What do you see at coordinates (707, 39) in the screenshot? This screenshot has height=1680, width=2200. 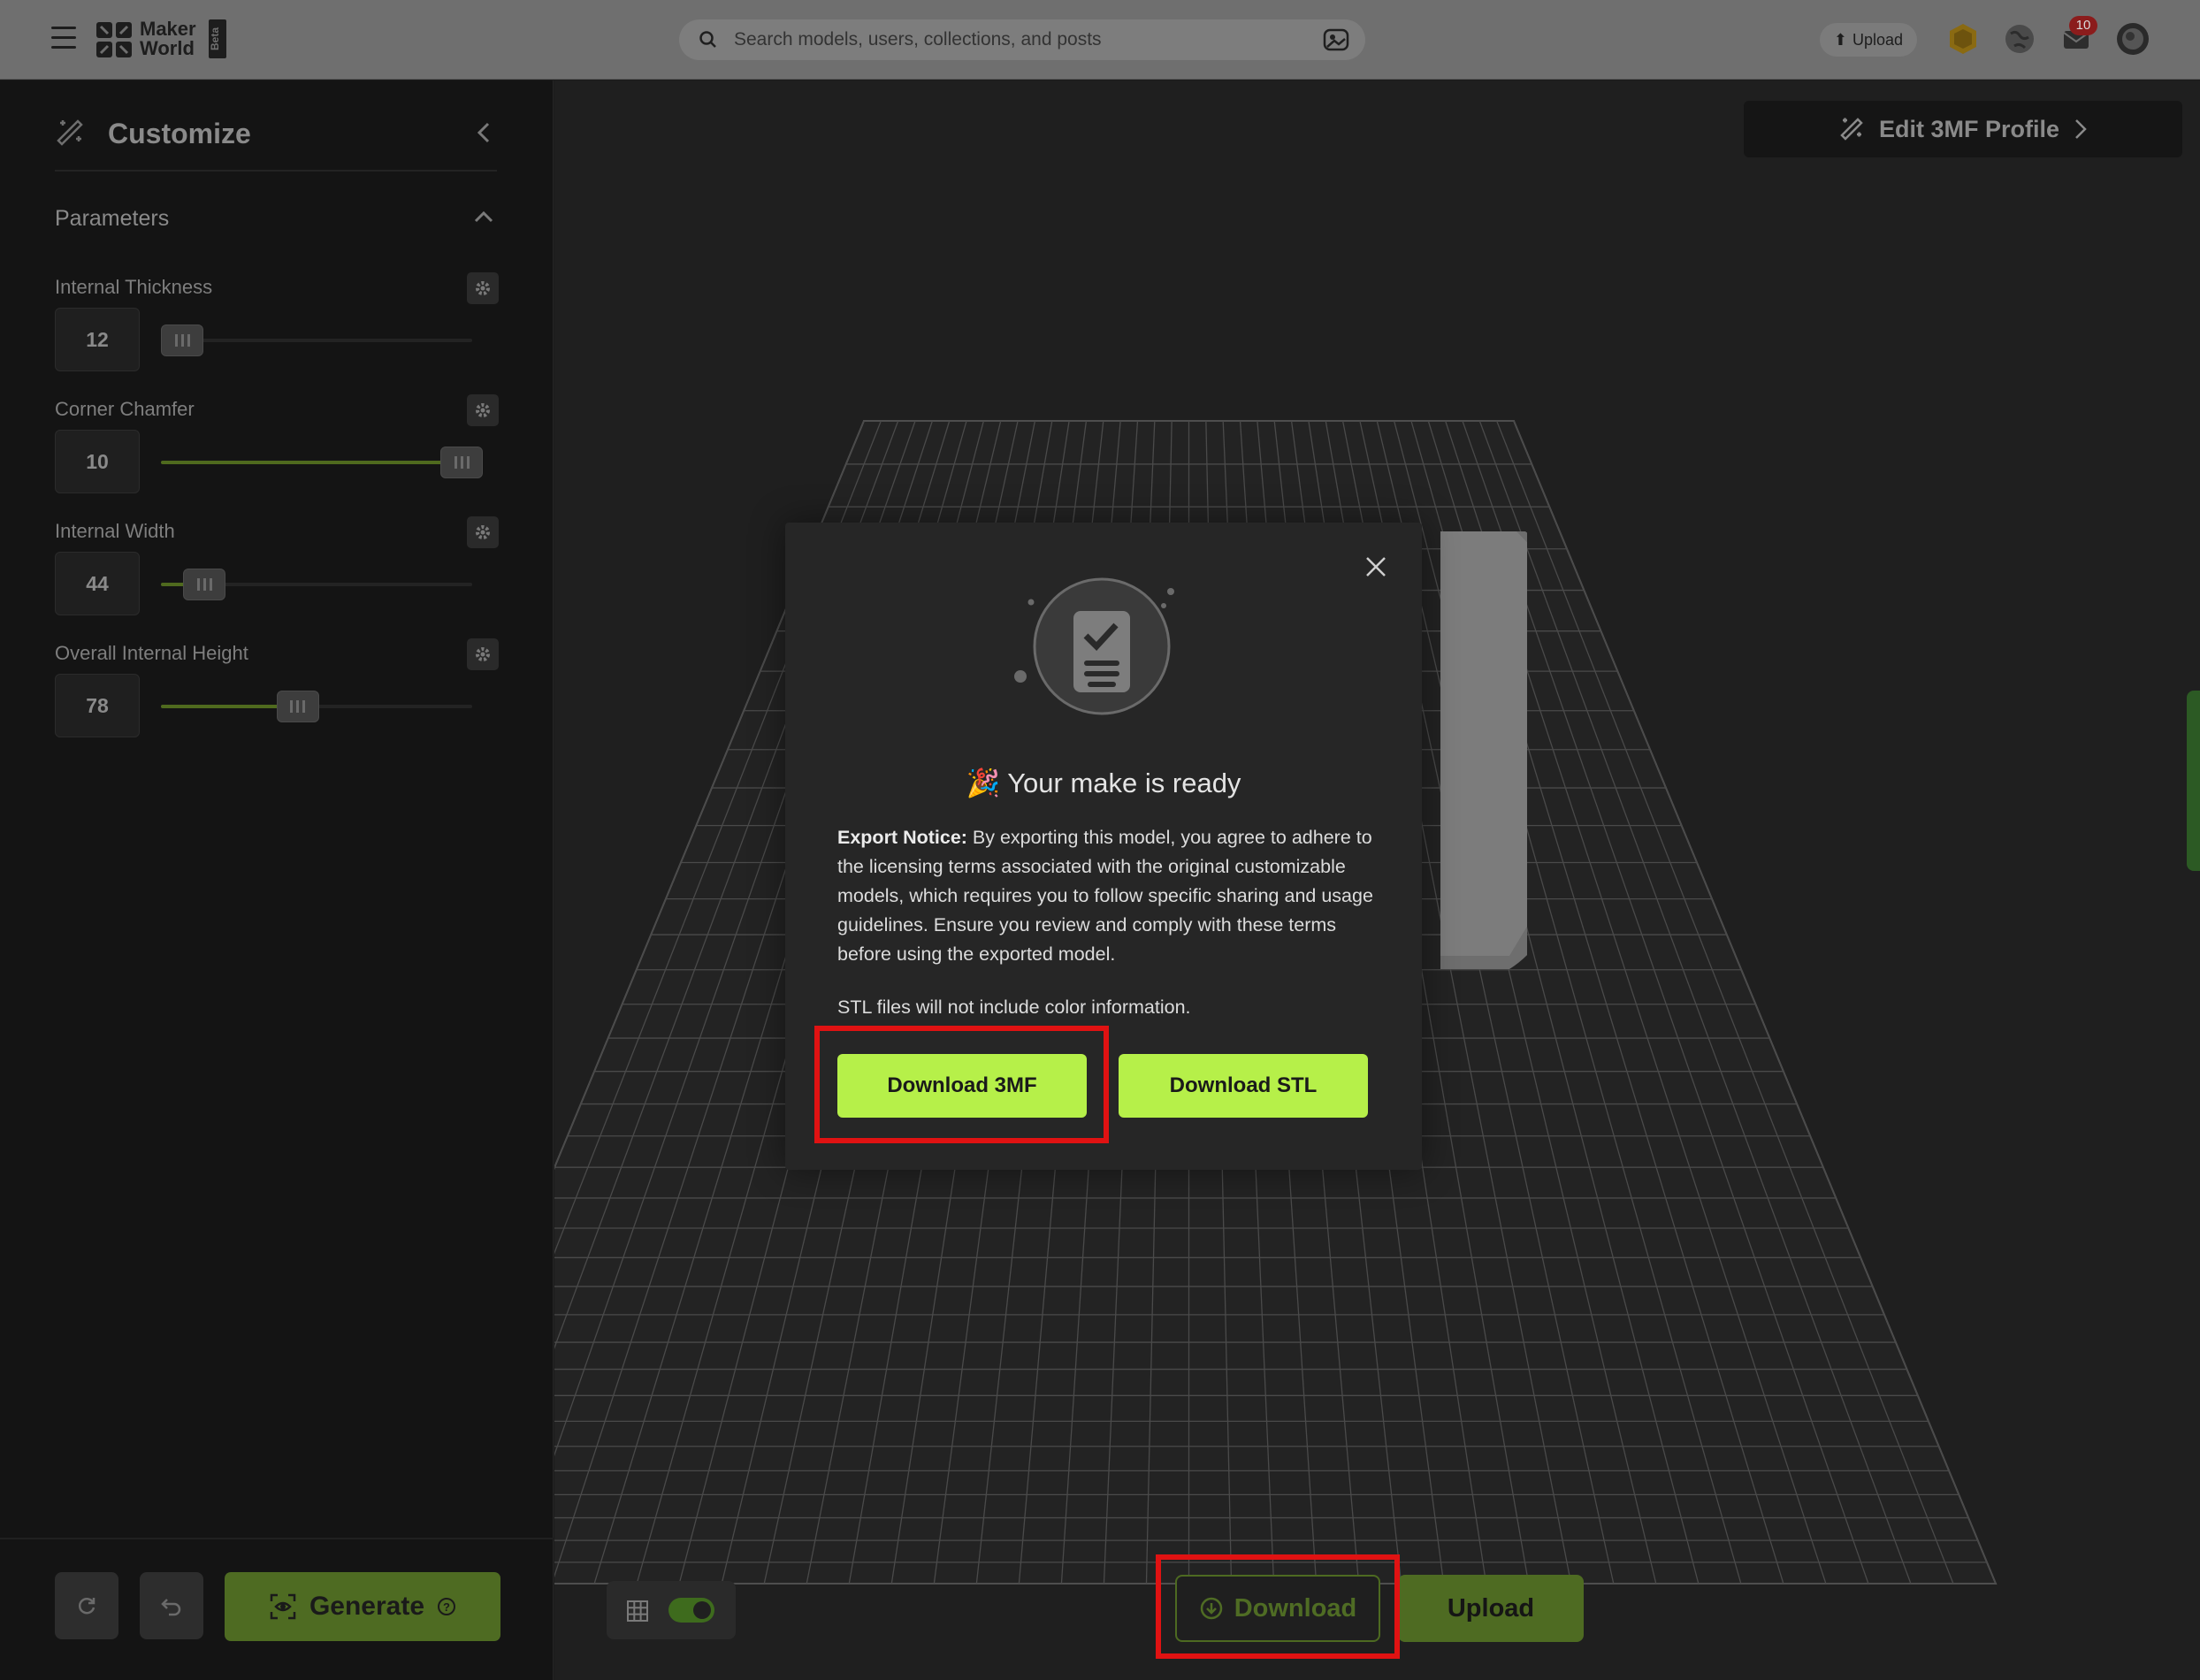 I see `search-icon` at bounding box center [707, 39].